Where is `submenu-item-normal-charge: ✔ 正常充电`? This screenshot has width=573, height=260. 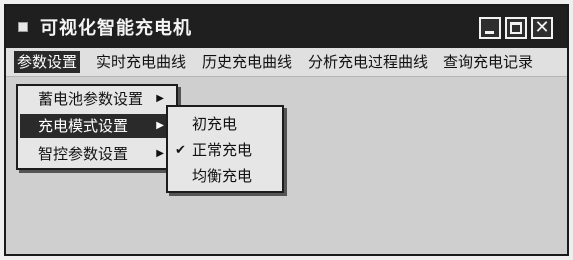
submenu-item-normal-charge: ✔ 正常充电 is located at coordinates (225, 150).